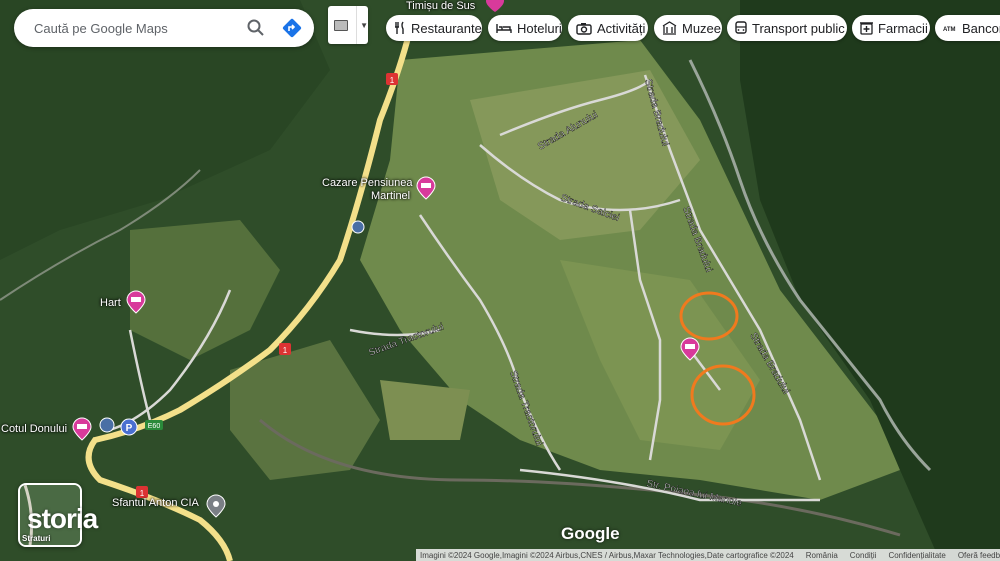 The width and height of the screenshot is (1000, 561). I want to click on atm-icon: ATM, so click(949, 30).